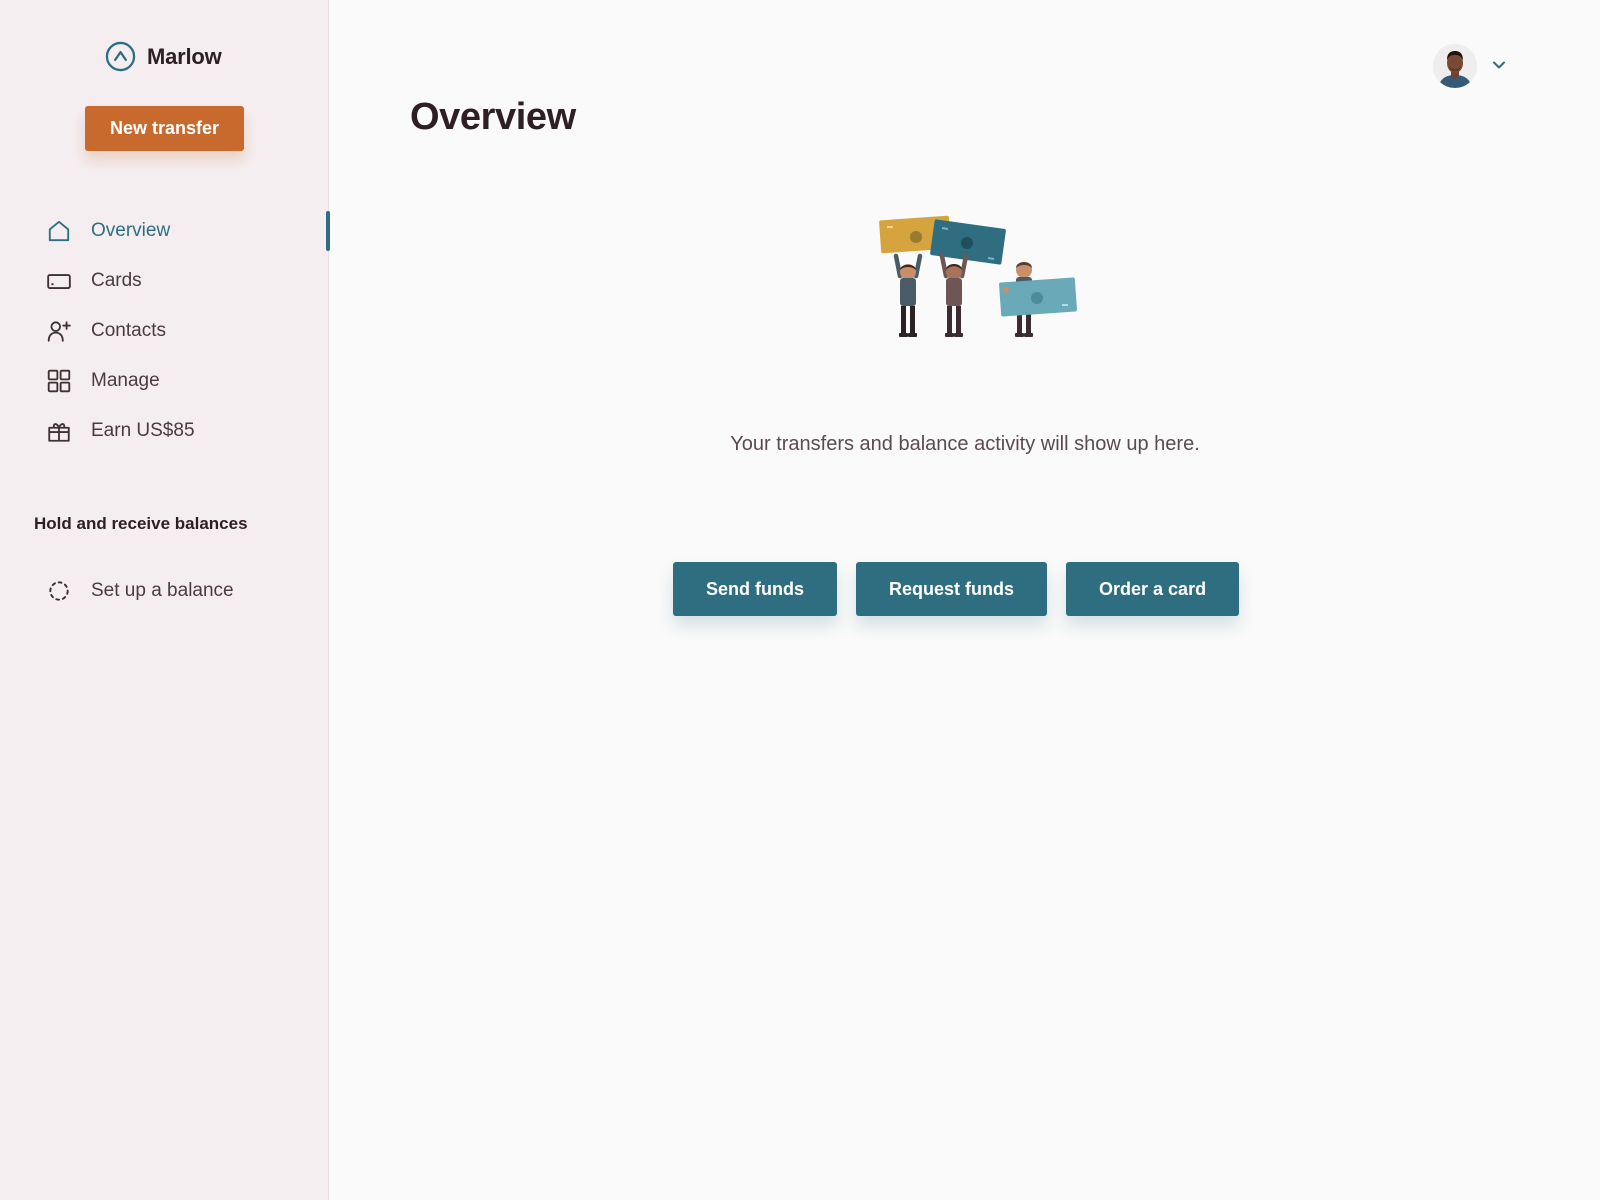  What do you see at coordinates (755, 589) in the screenshot?
I see `send-funds-button: Send funds` at bounding box center [755, 589].